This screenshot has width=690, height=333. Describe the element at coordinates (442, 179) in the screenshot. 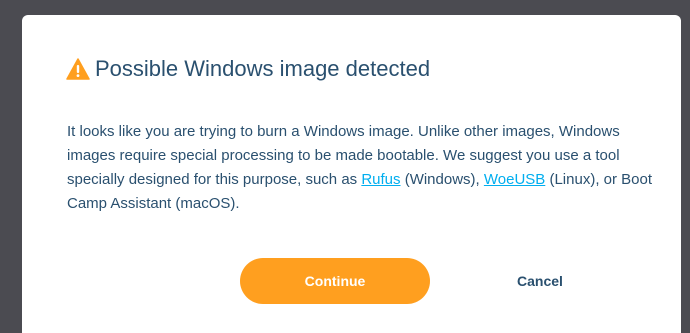

I see `message-text-2: (Windows),` at that location.